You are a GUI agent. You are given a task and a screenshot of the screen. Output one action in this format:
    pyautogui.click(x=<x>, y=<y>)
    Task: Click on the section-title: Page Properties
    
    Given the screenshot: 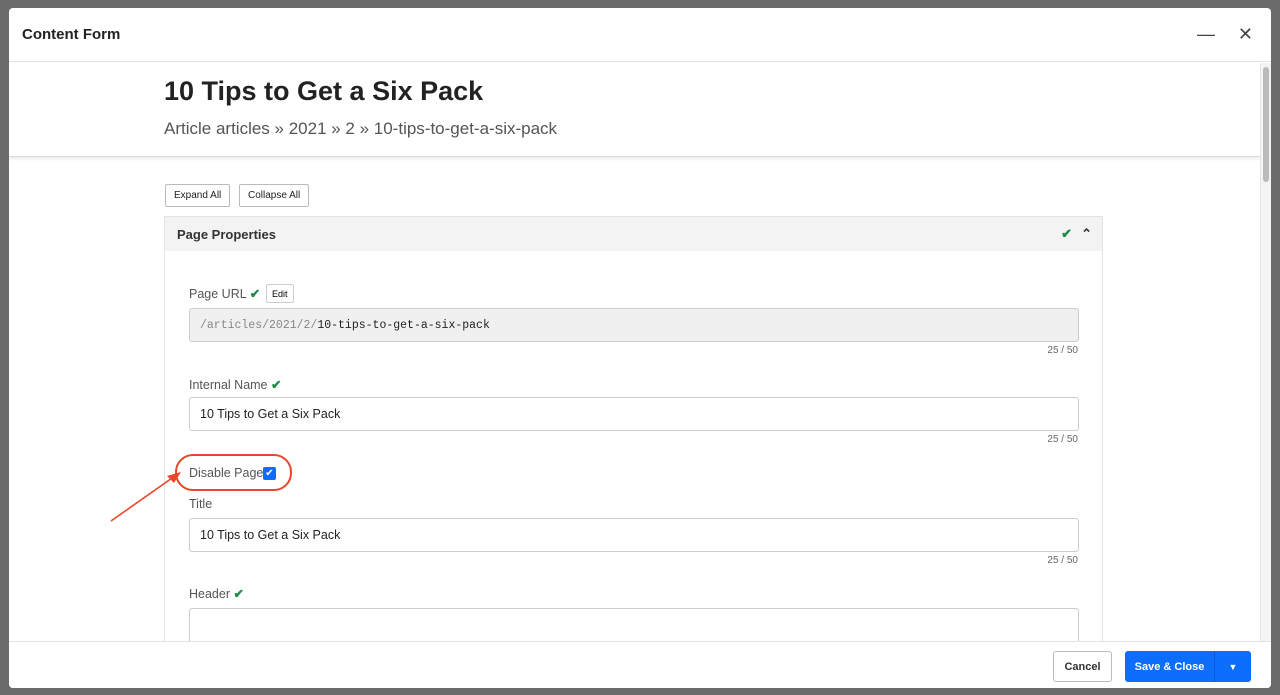 What is the action you would take?
    pyautogui.click(x=226, y=234)
    